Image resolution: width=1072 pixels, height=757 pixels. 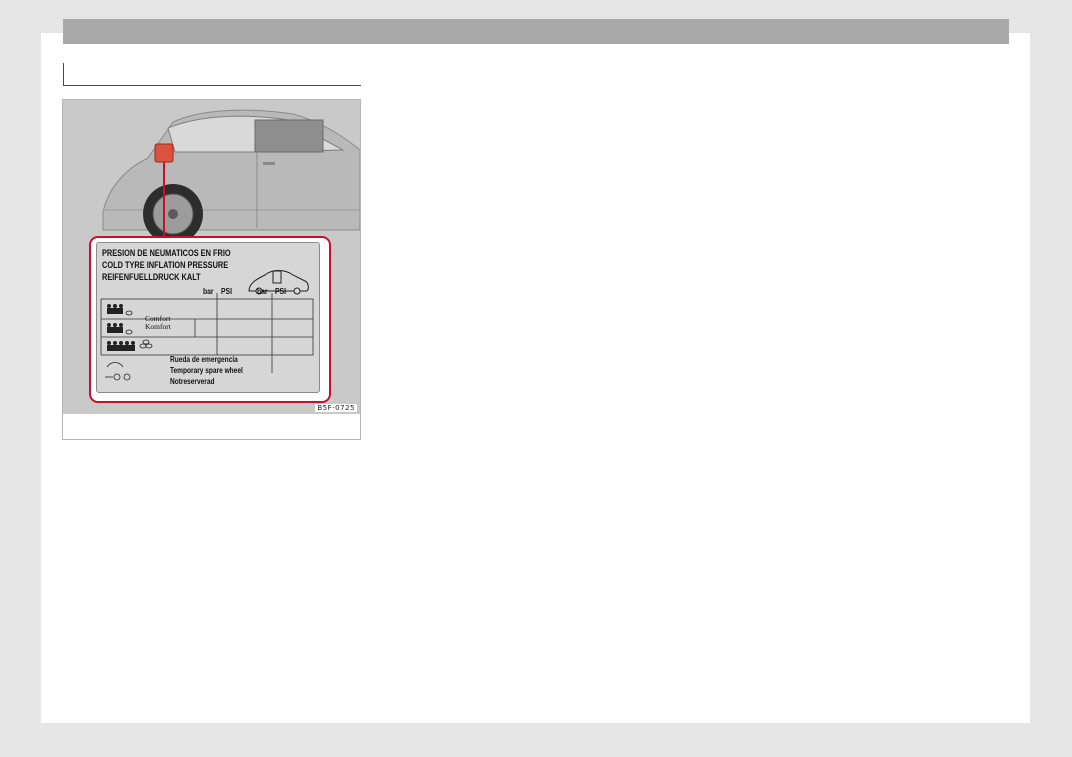 I want to click on label-title-en: COLD TYRE INFLATION PRESSURE, so click(x=165, y=265).